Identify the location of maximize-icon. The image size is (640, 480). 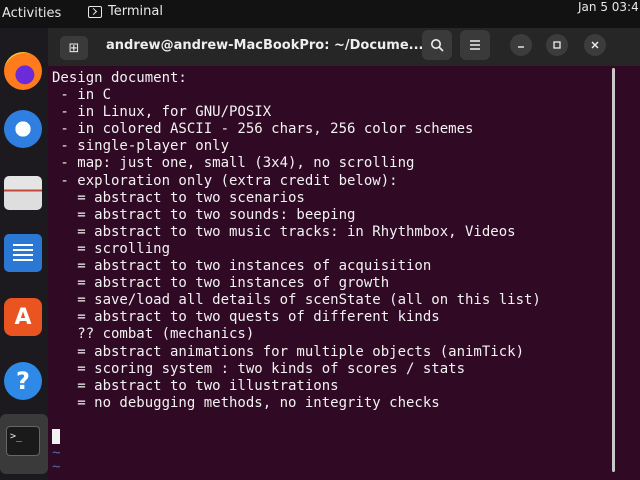
(557, 45).